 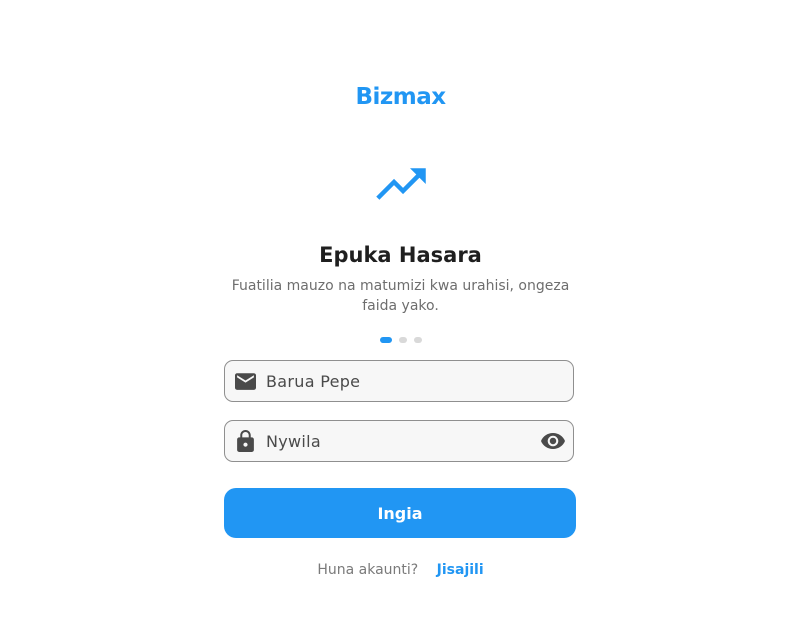 What do you see at coordinates (400, 97) in the screenshot?
I see `brand-logo: Bizmax` at bounding box center [400, 97].